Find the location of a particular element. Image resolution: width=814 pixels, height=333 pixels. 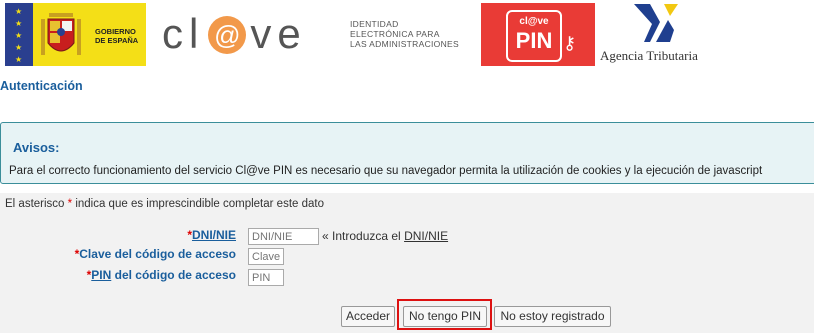

dni-input is located at coordinates (283, 236).